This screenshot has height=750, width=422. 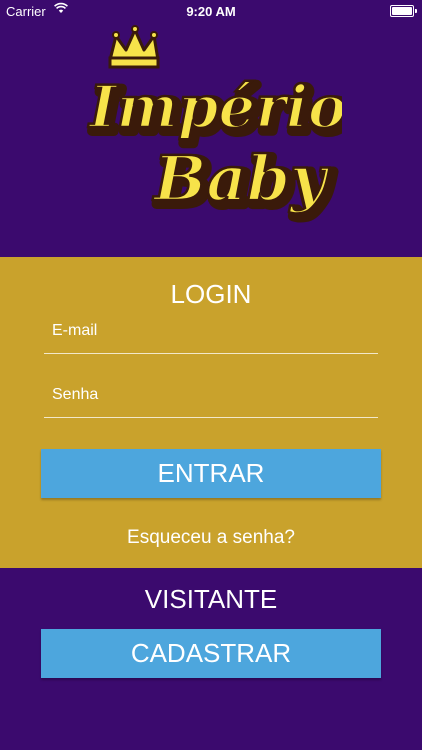 I want to click on status-time: 9:20 AM, so click(x=211, y=11).